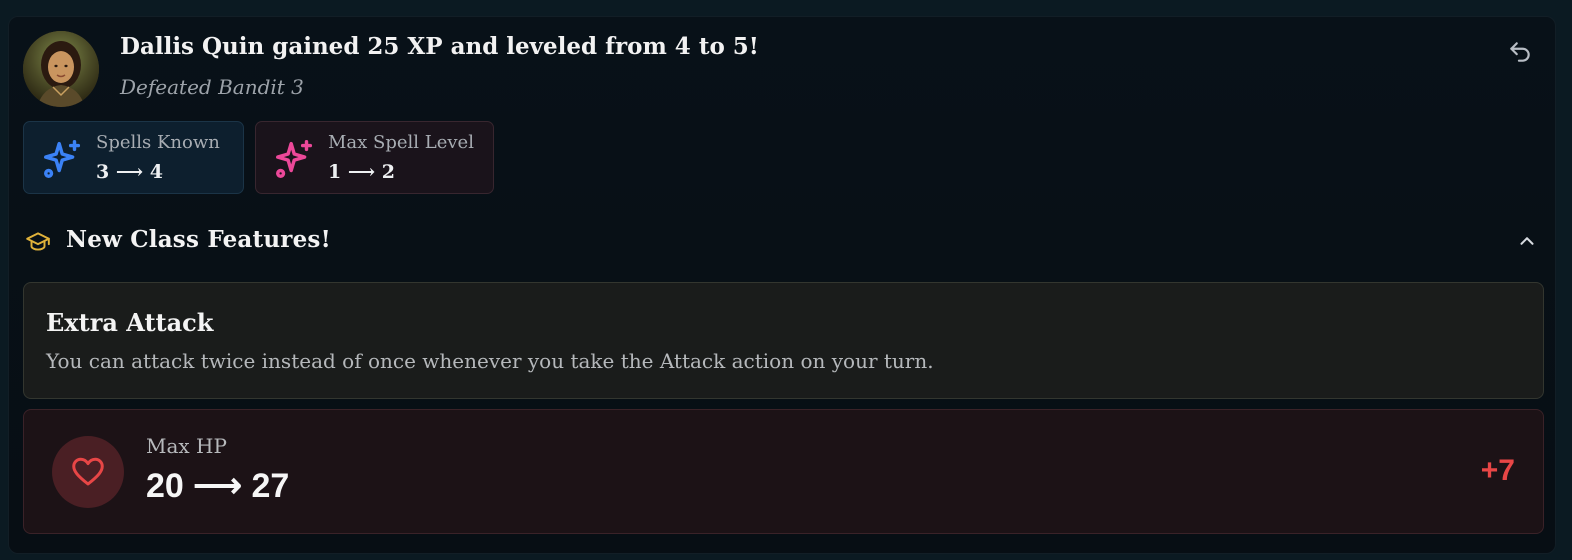 Image resolution: width=1572 pixels, height=560 pixels. I want to click on feature-name: Extra Attack, so click(130, 322).